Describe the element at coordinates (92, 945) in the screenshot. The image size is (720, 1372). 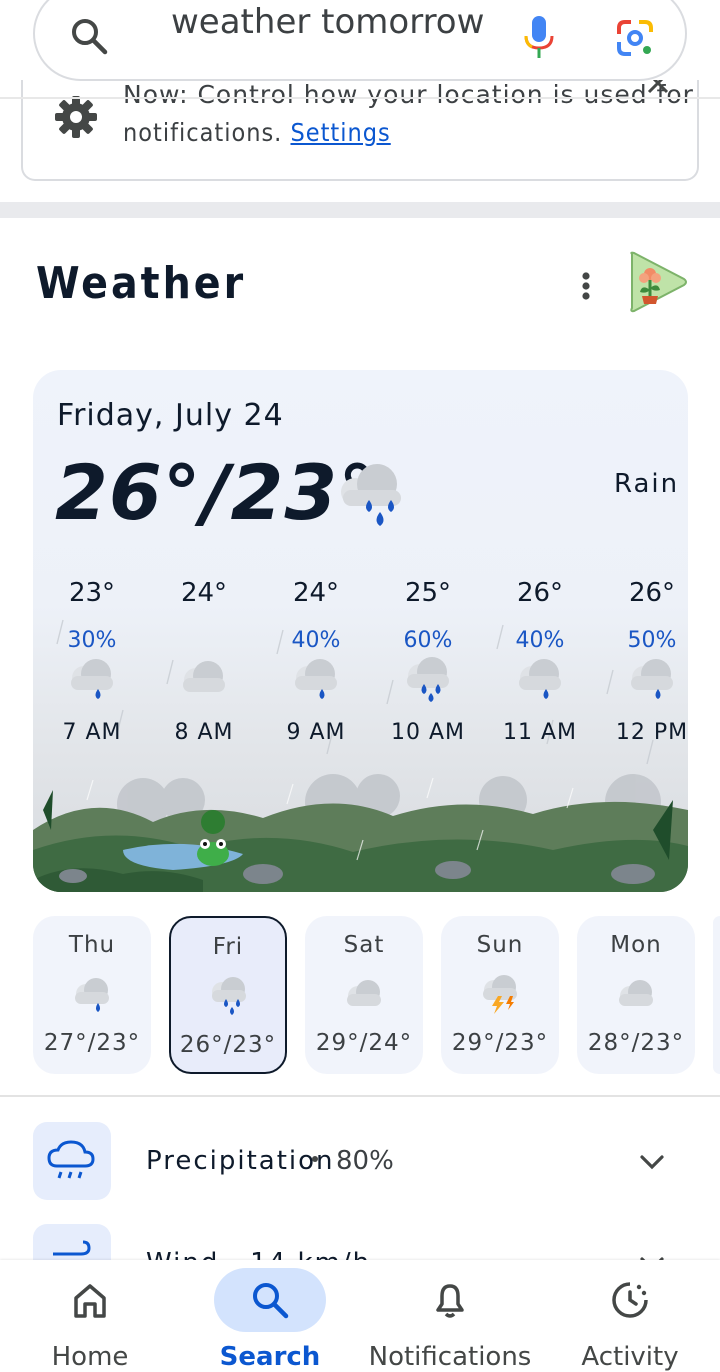
I see `day-name: Thu` at that location.